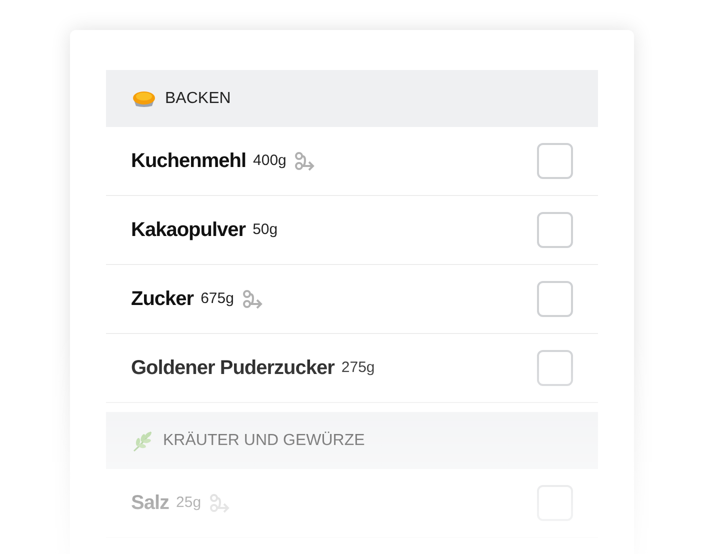 The height and width of the screenshot is (554, 704). Describe the element at coordinates (162, 299) in the screenshot. I see `item-name: Zucker` at that location.